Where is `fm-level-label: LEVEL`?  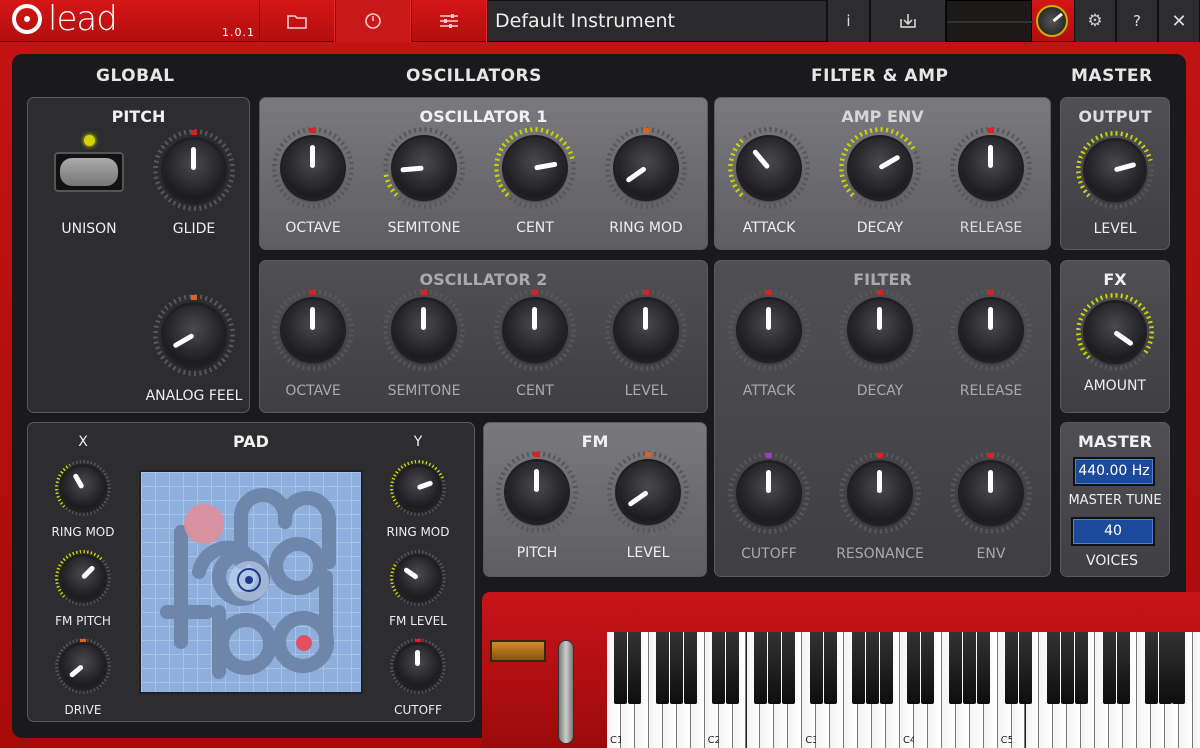 fm-level-label: LEVEL is located at coordinates (648, 553).